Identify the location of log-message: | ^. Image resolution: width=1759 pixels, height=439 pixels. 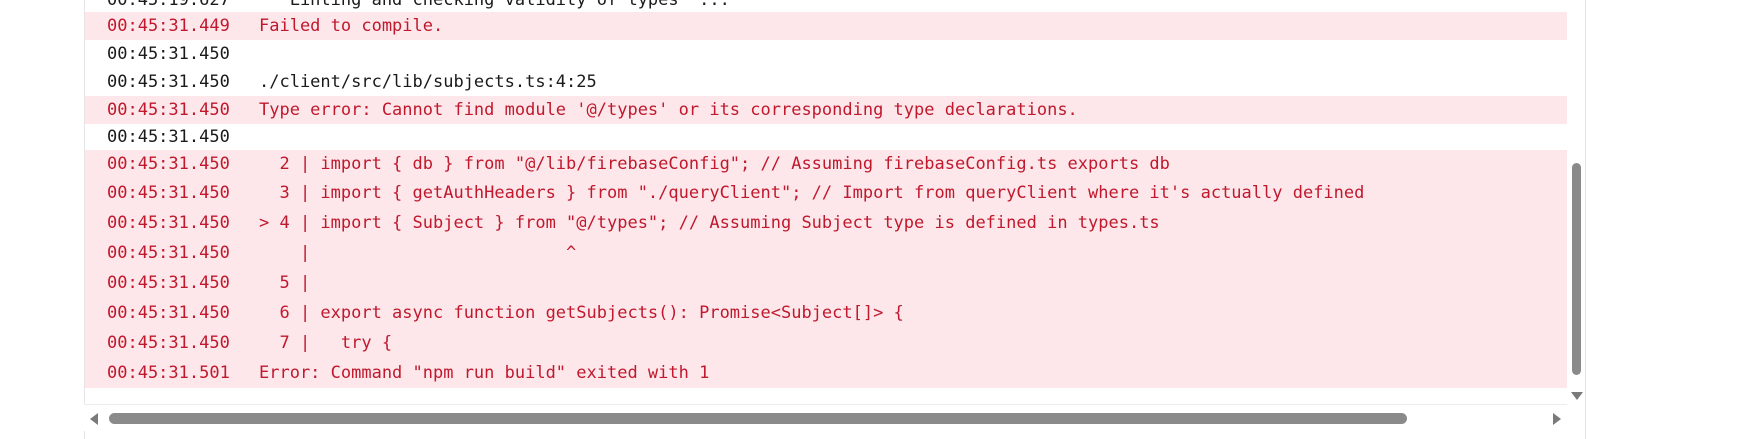
(418, 253).